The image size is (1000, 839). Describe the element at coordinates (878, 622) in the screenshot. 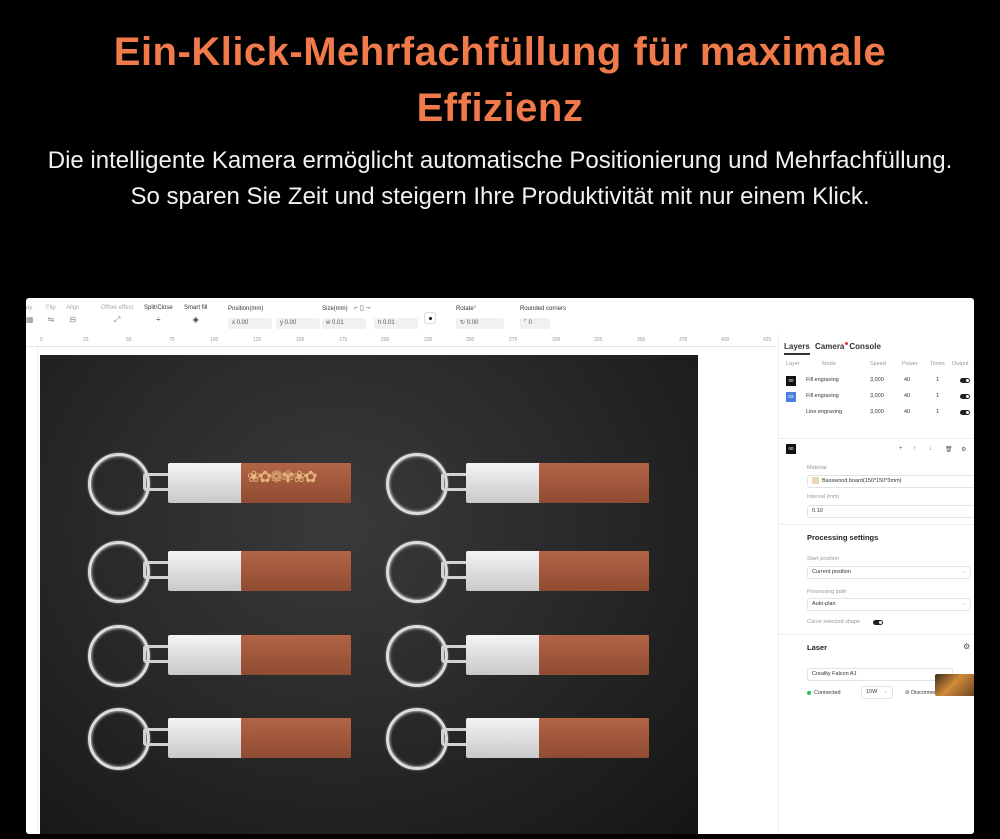

I see `carve-toggle` at that location.